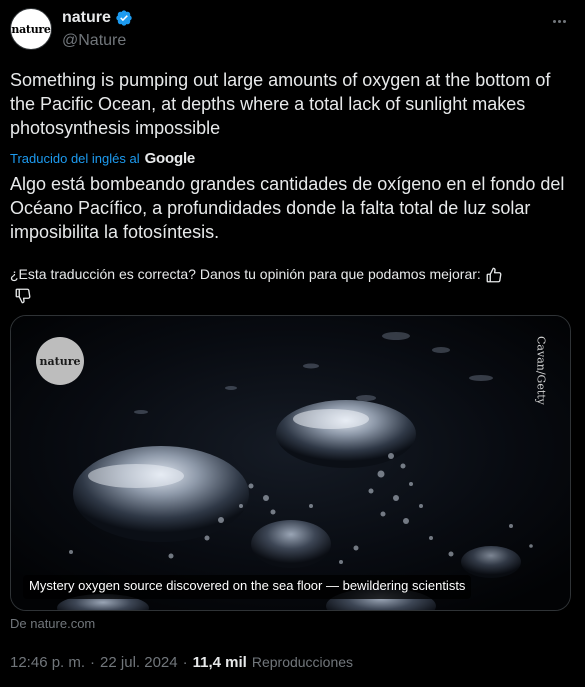  I want to click on previous-tweet-fragment, so click(292, 3).